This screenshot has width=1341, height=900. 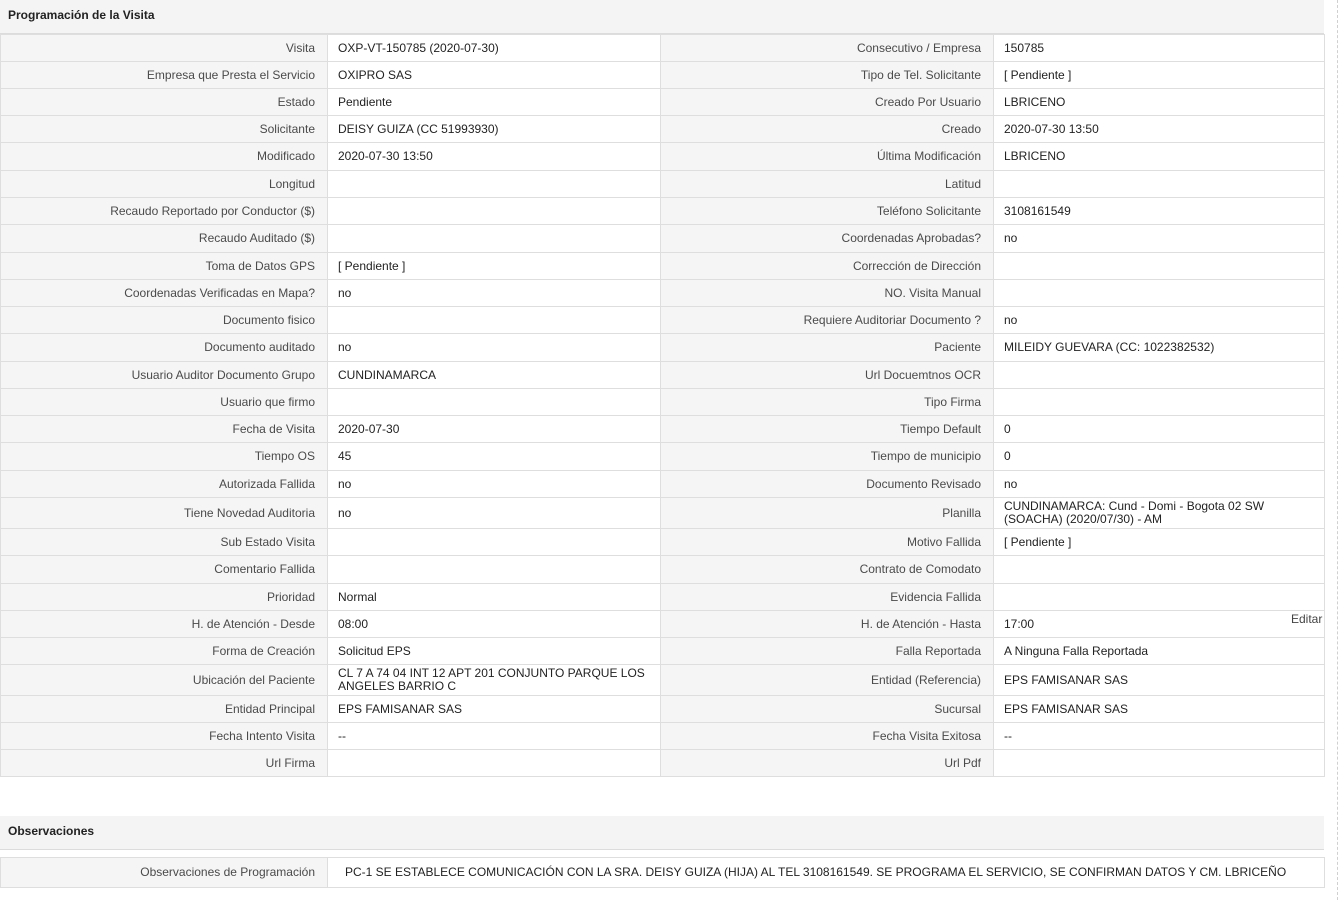 What do you see at coordinates (1306, 619) in the screenshot?
I see `edit-link: Editar` at bounding box center [1306, 619].